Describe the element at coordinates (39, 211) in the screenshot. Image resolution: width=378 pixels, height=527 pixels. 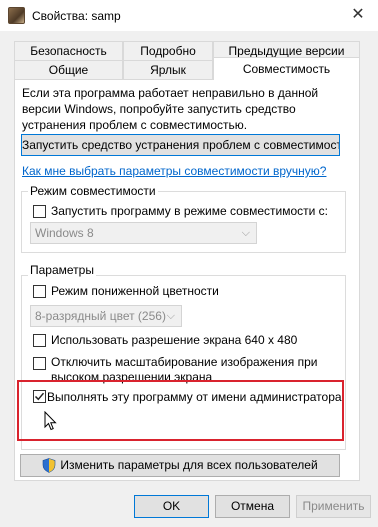
I see `compat-mode-checkbox` at that location.